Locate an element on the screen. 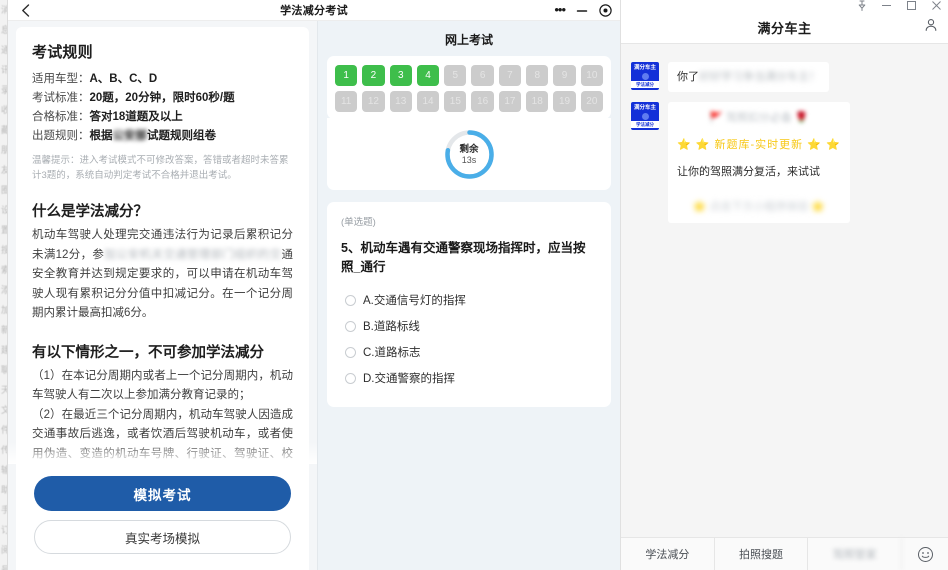 The image size is (948, 570). footer-item-xuefajianfen: 学法减分 is located at coordinates (668, 554).